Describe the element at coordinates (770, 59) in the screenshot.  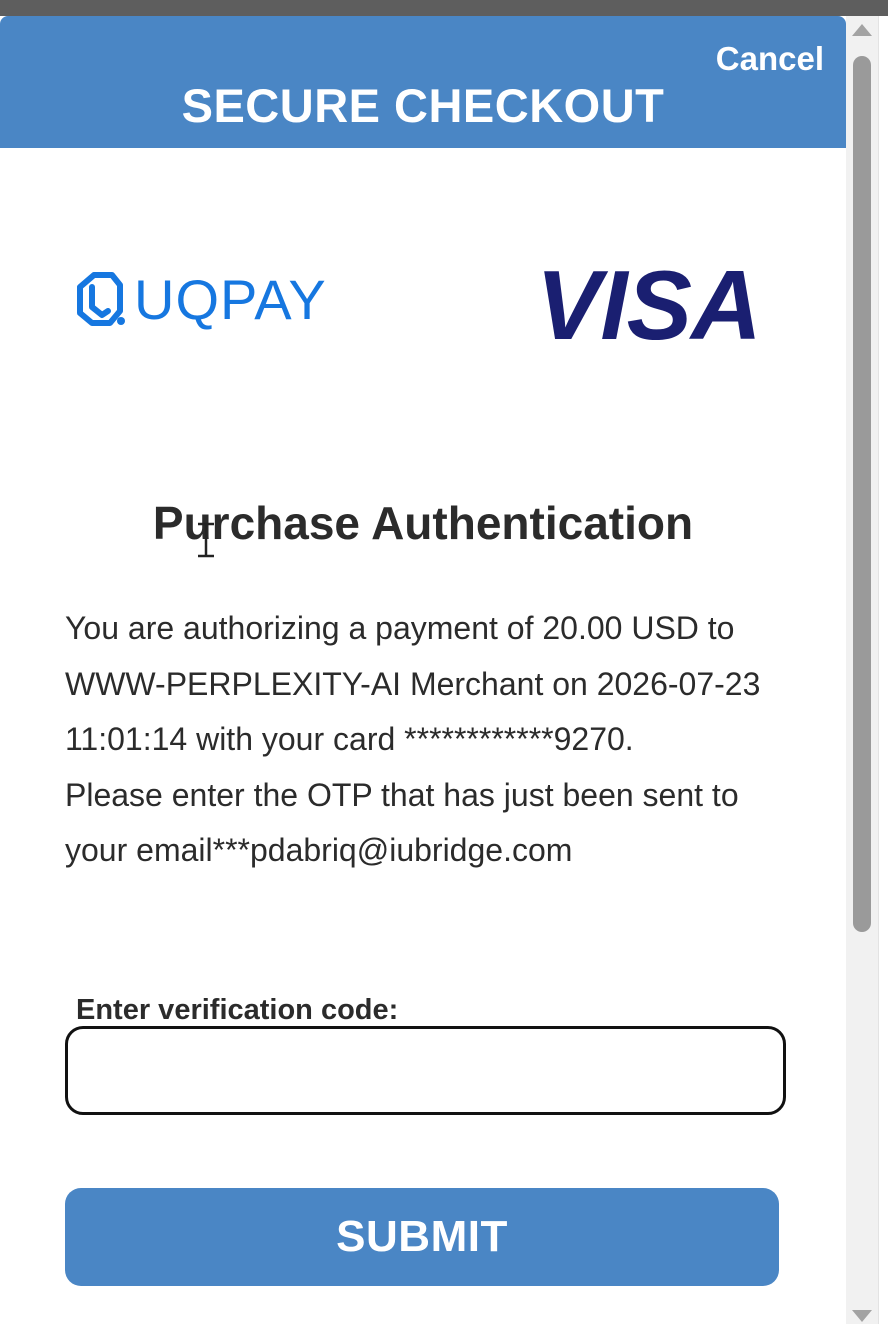
I see `cancel-button: Cancel` at that location.